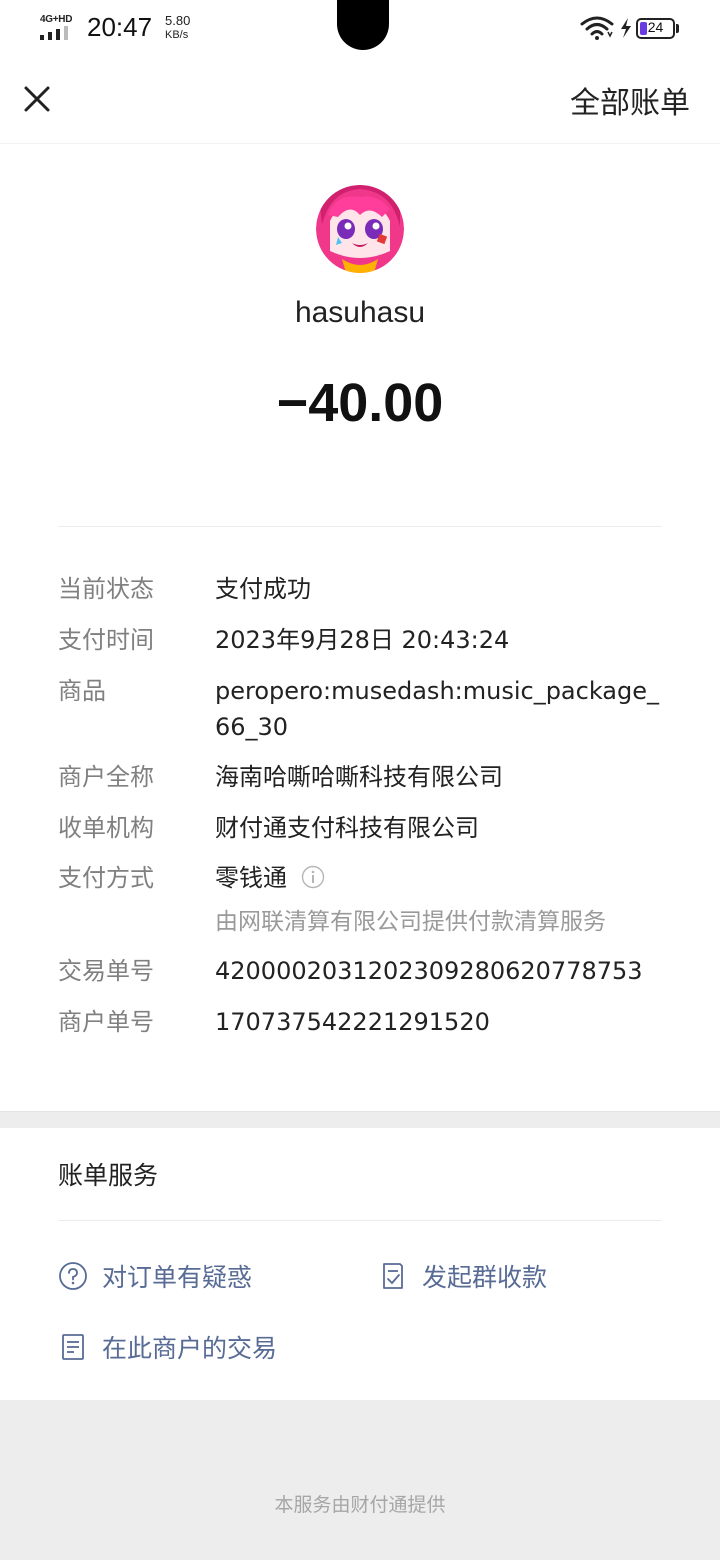  What do you see at coordinates (106, 878) in the screenshot?
I see `detail-label: 支付方式` at bounding box center [106, 878].